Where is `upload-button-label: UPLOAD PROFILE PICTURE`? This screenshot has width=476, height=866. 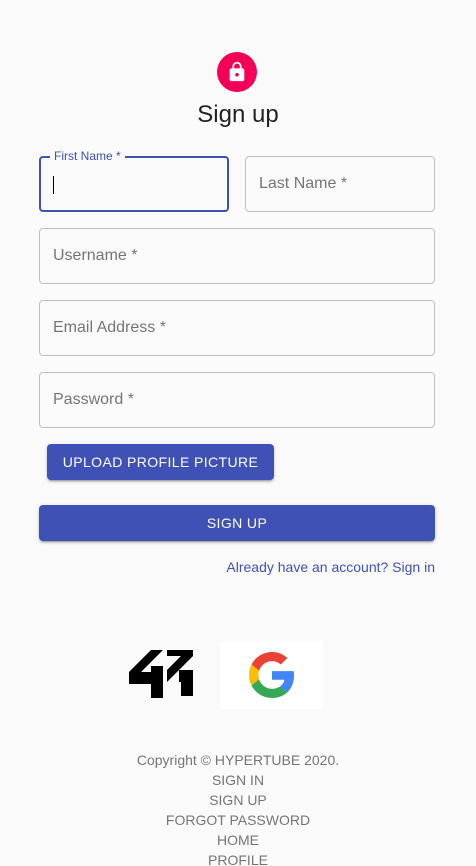
upload-button-label: UPLOAD PROFILE PICTURE is located at coordinates (160, 462).